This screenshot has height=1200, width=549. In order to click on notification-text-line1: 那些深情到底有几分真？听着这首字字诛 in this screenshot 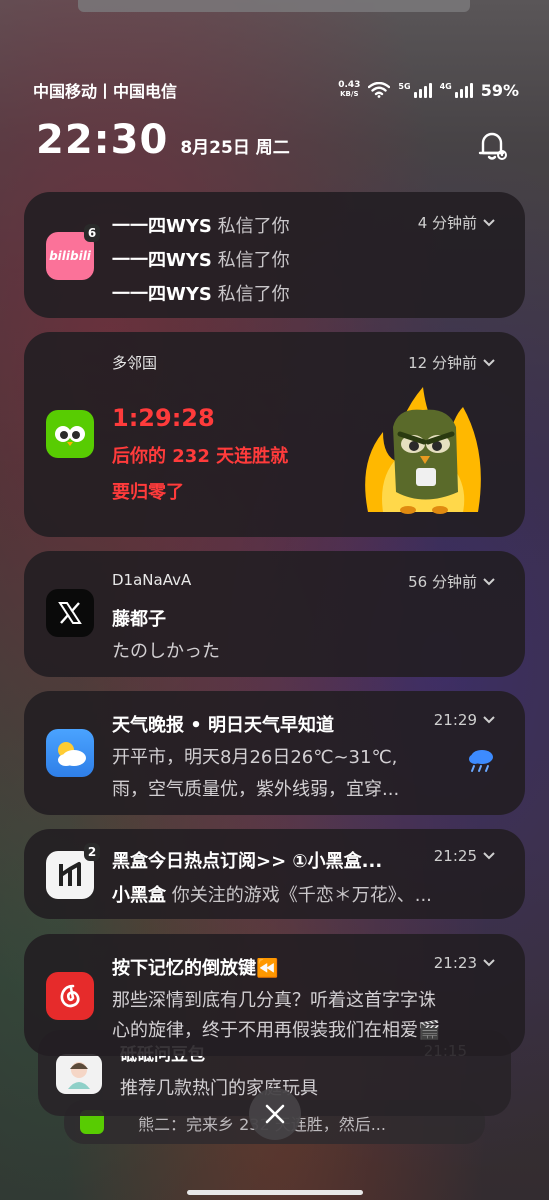, I will do `click(274, 1000)`.